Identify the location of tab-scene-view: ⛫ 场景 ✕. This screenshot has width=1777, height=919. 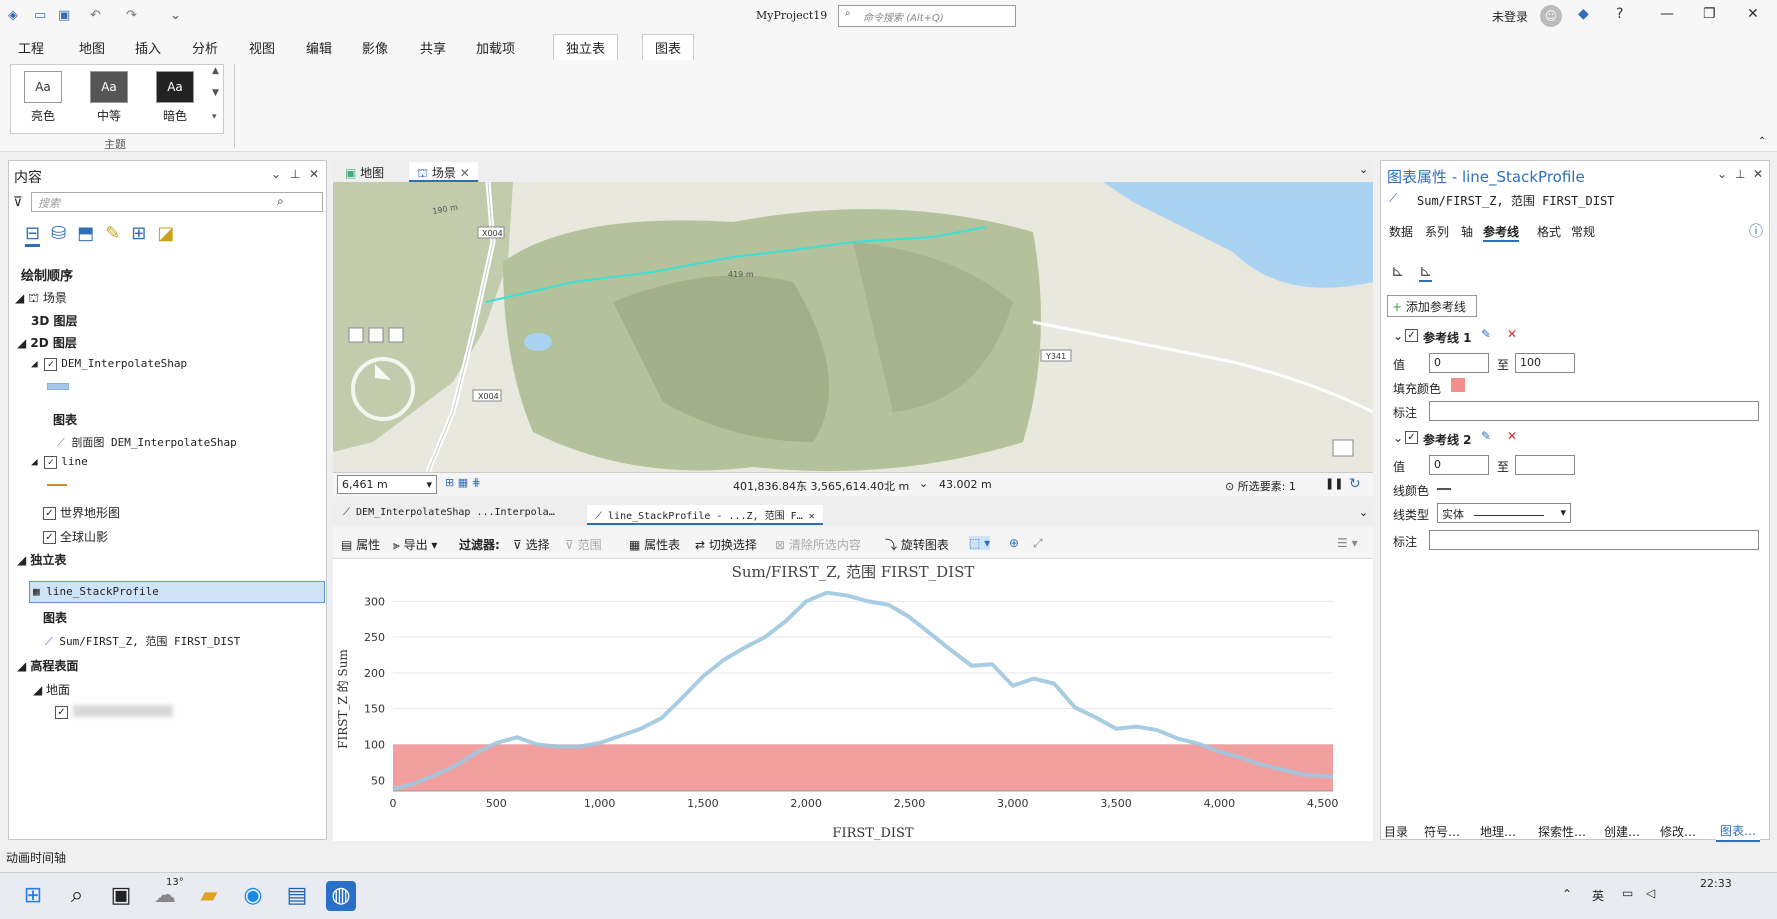
(443, 172).